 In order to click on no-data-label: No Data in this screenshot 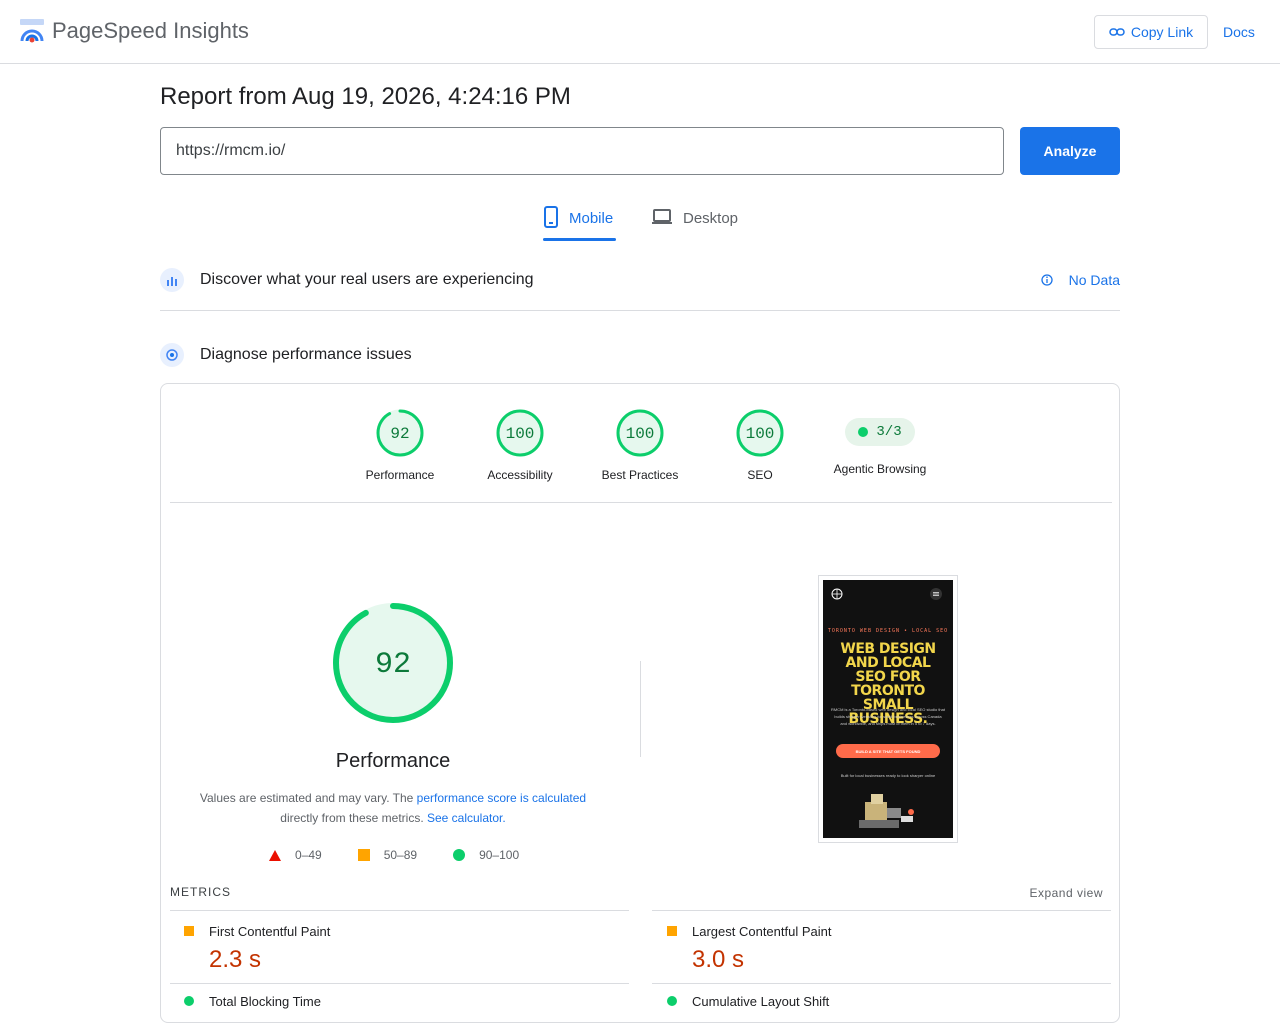, I will do `click(1094, 280)`.